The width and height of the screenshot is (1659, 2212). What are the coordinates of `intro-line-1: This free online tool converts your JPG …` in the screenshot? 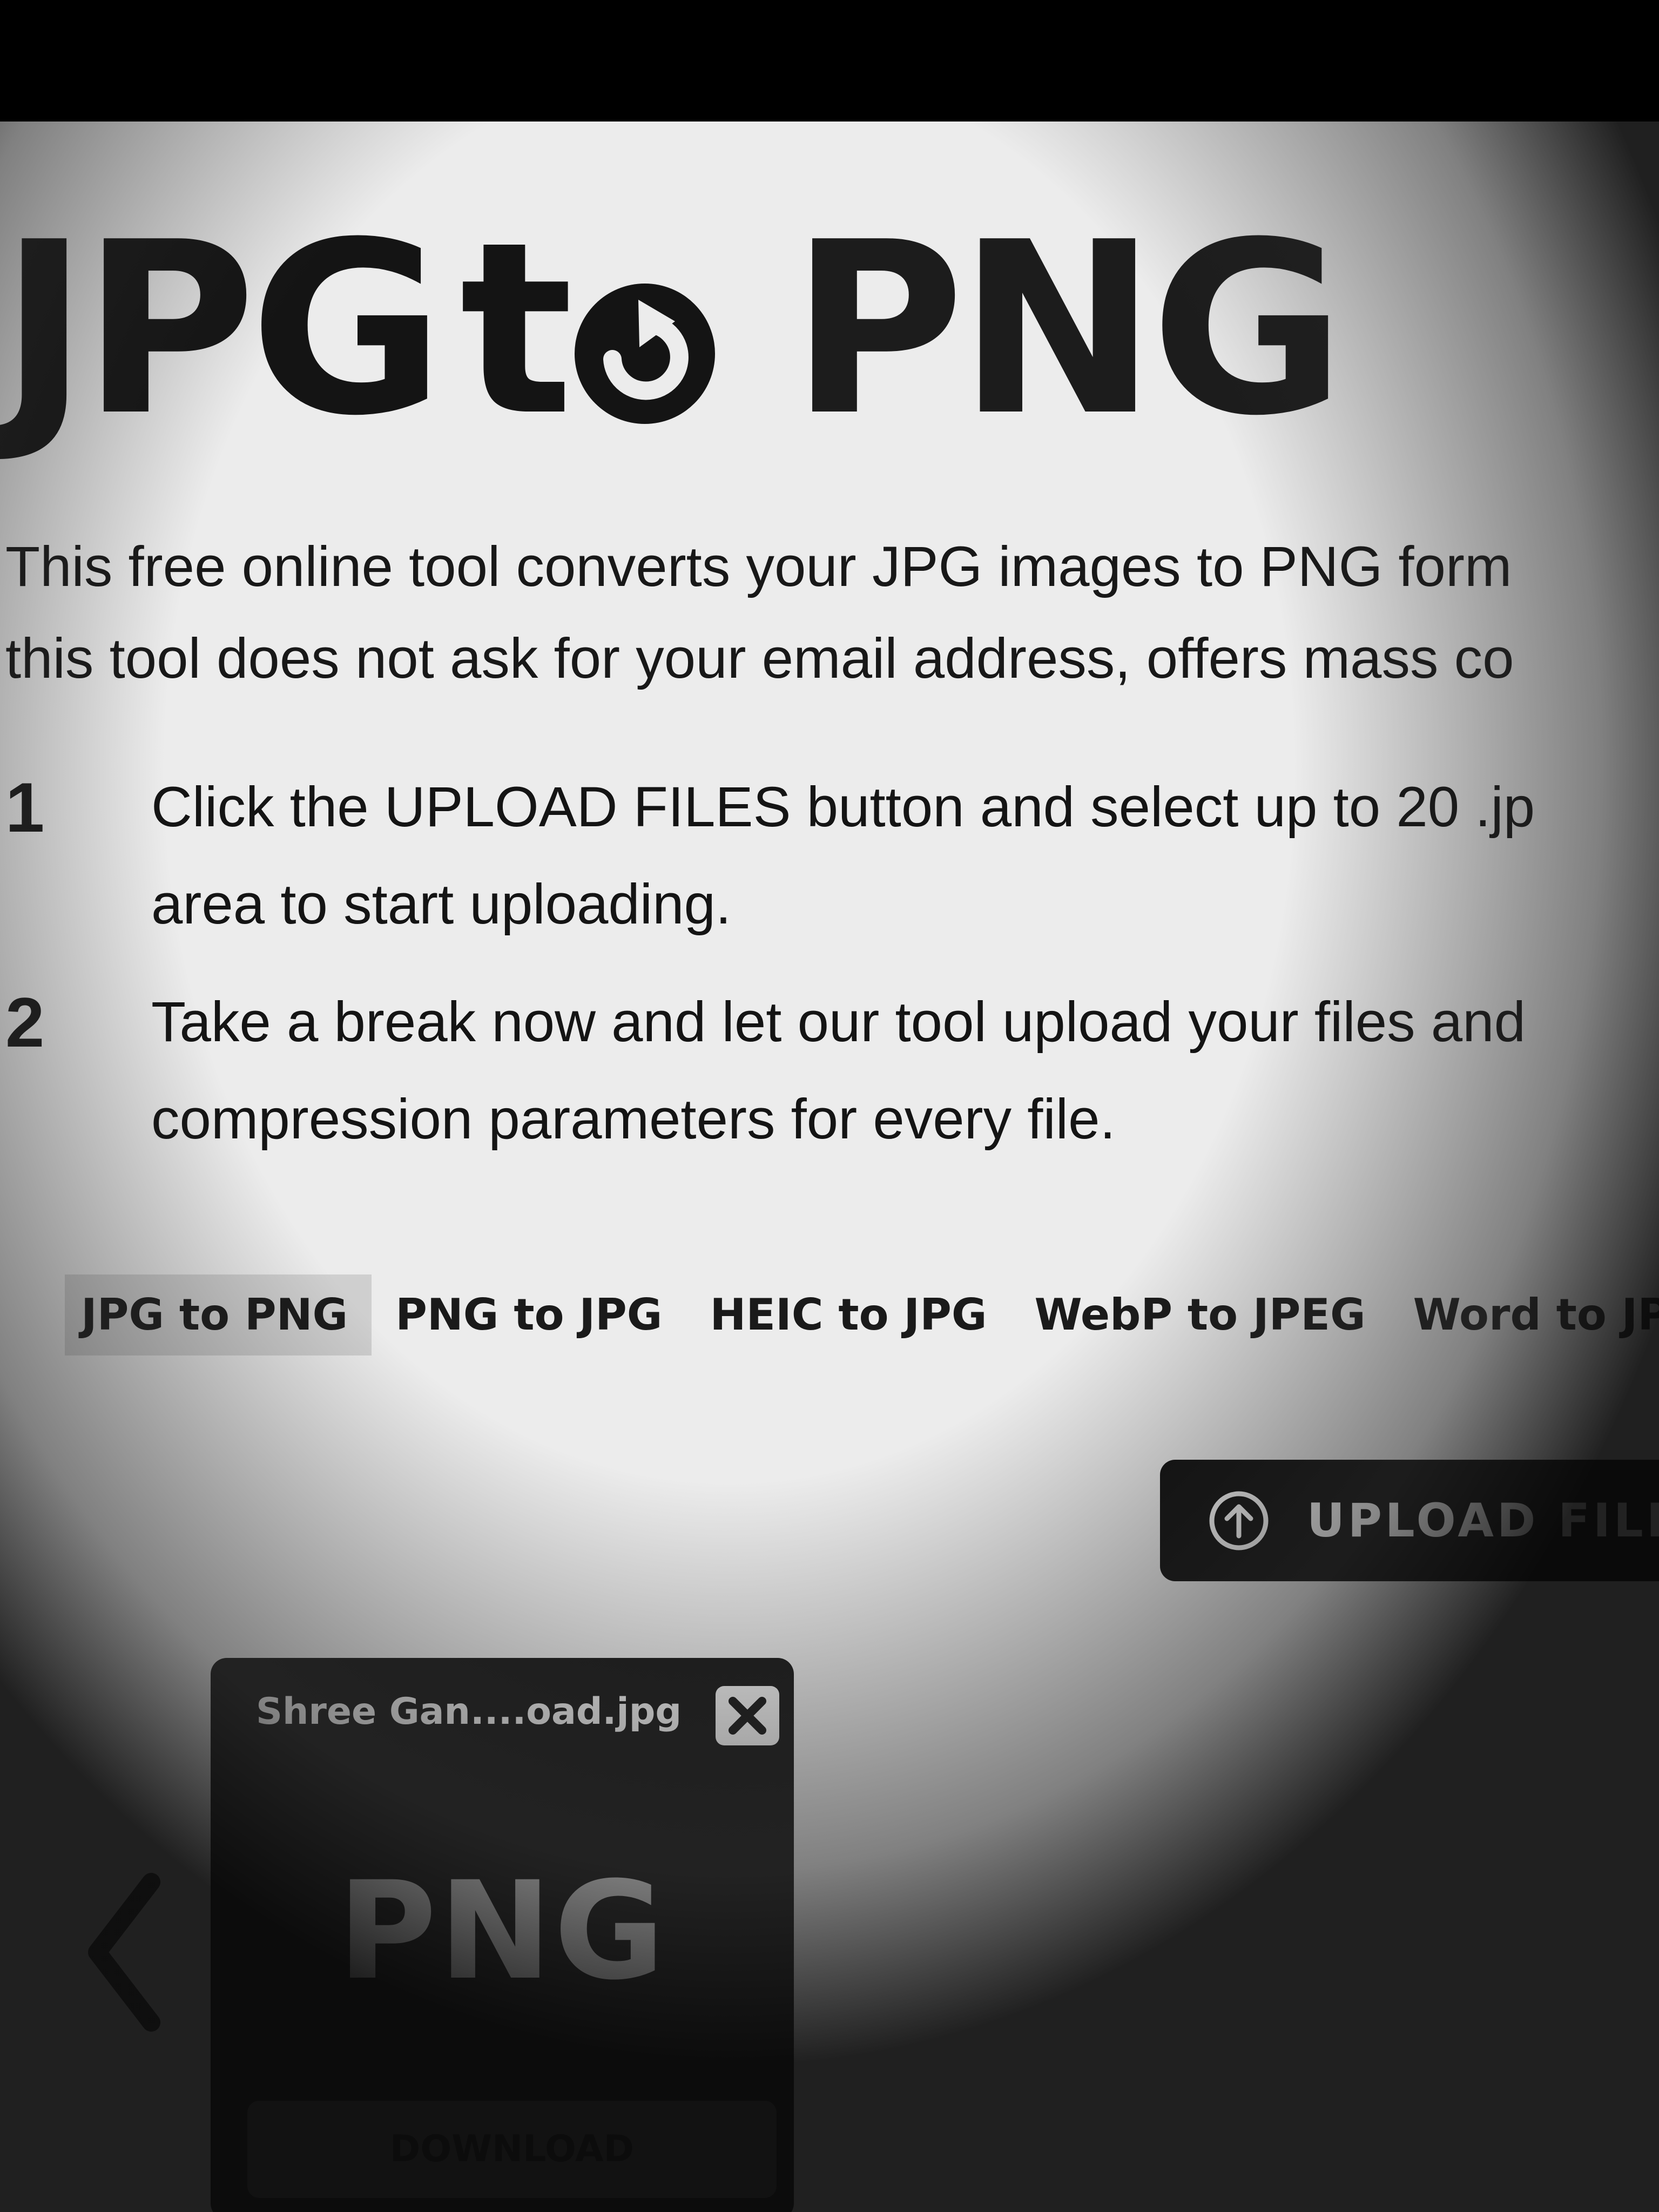 It's located at (758, 566).